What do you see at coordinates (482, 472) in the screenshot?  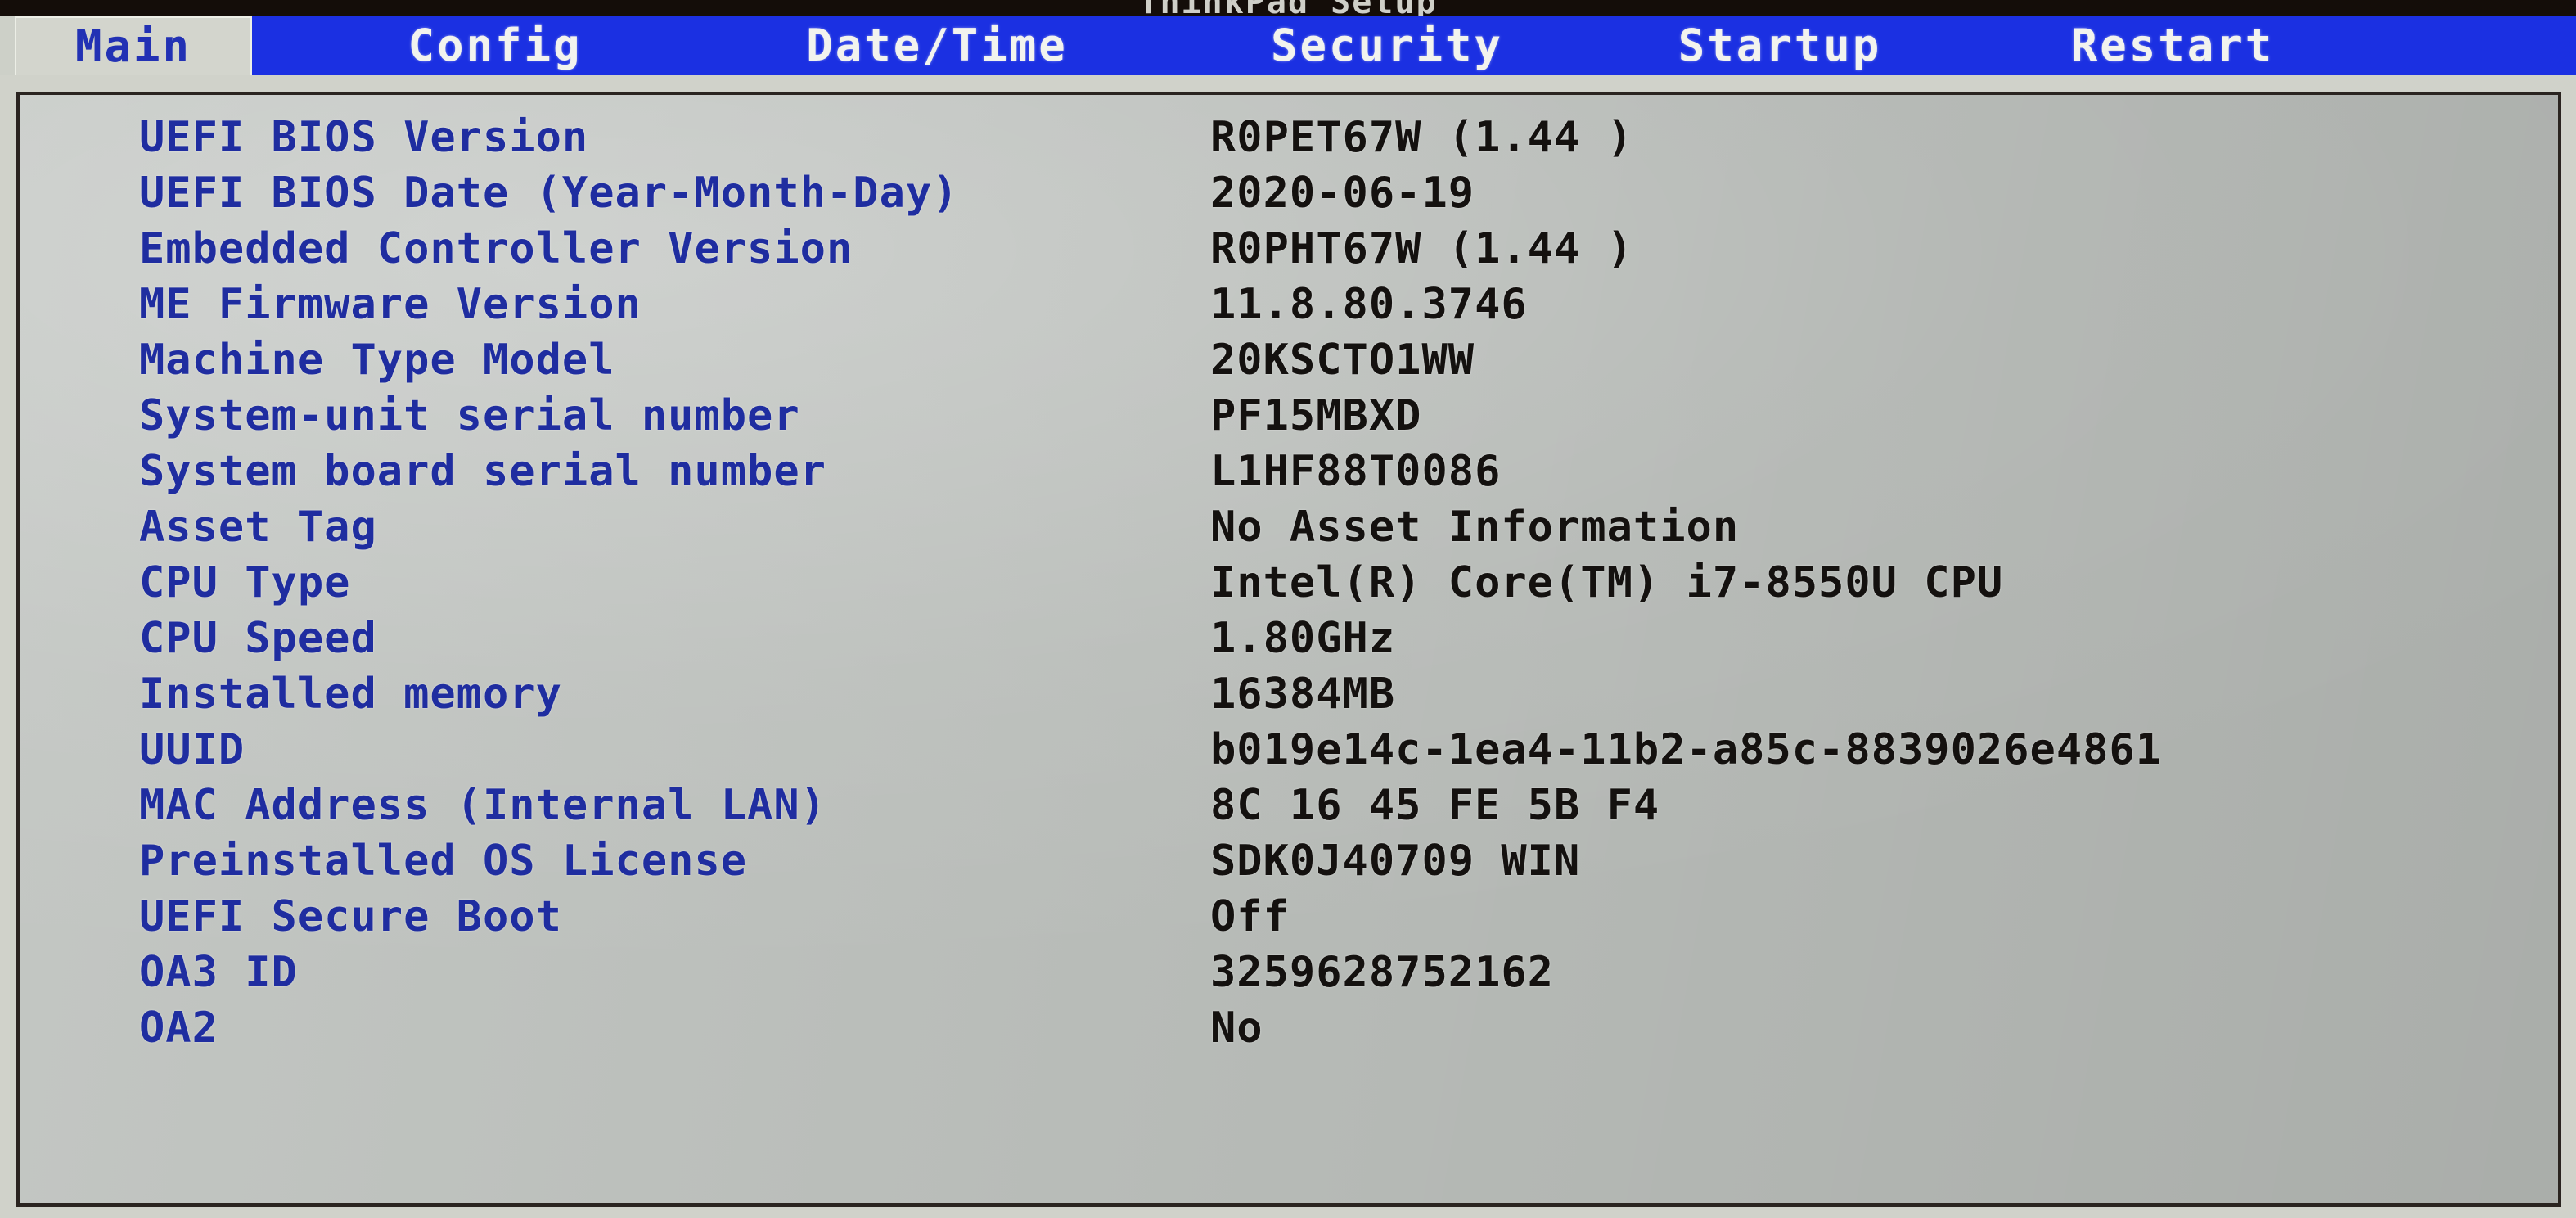 I see `info-label: System board serial number` at bounding box center [482, 472].